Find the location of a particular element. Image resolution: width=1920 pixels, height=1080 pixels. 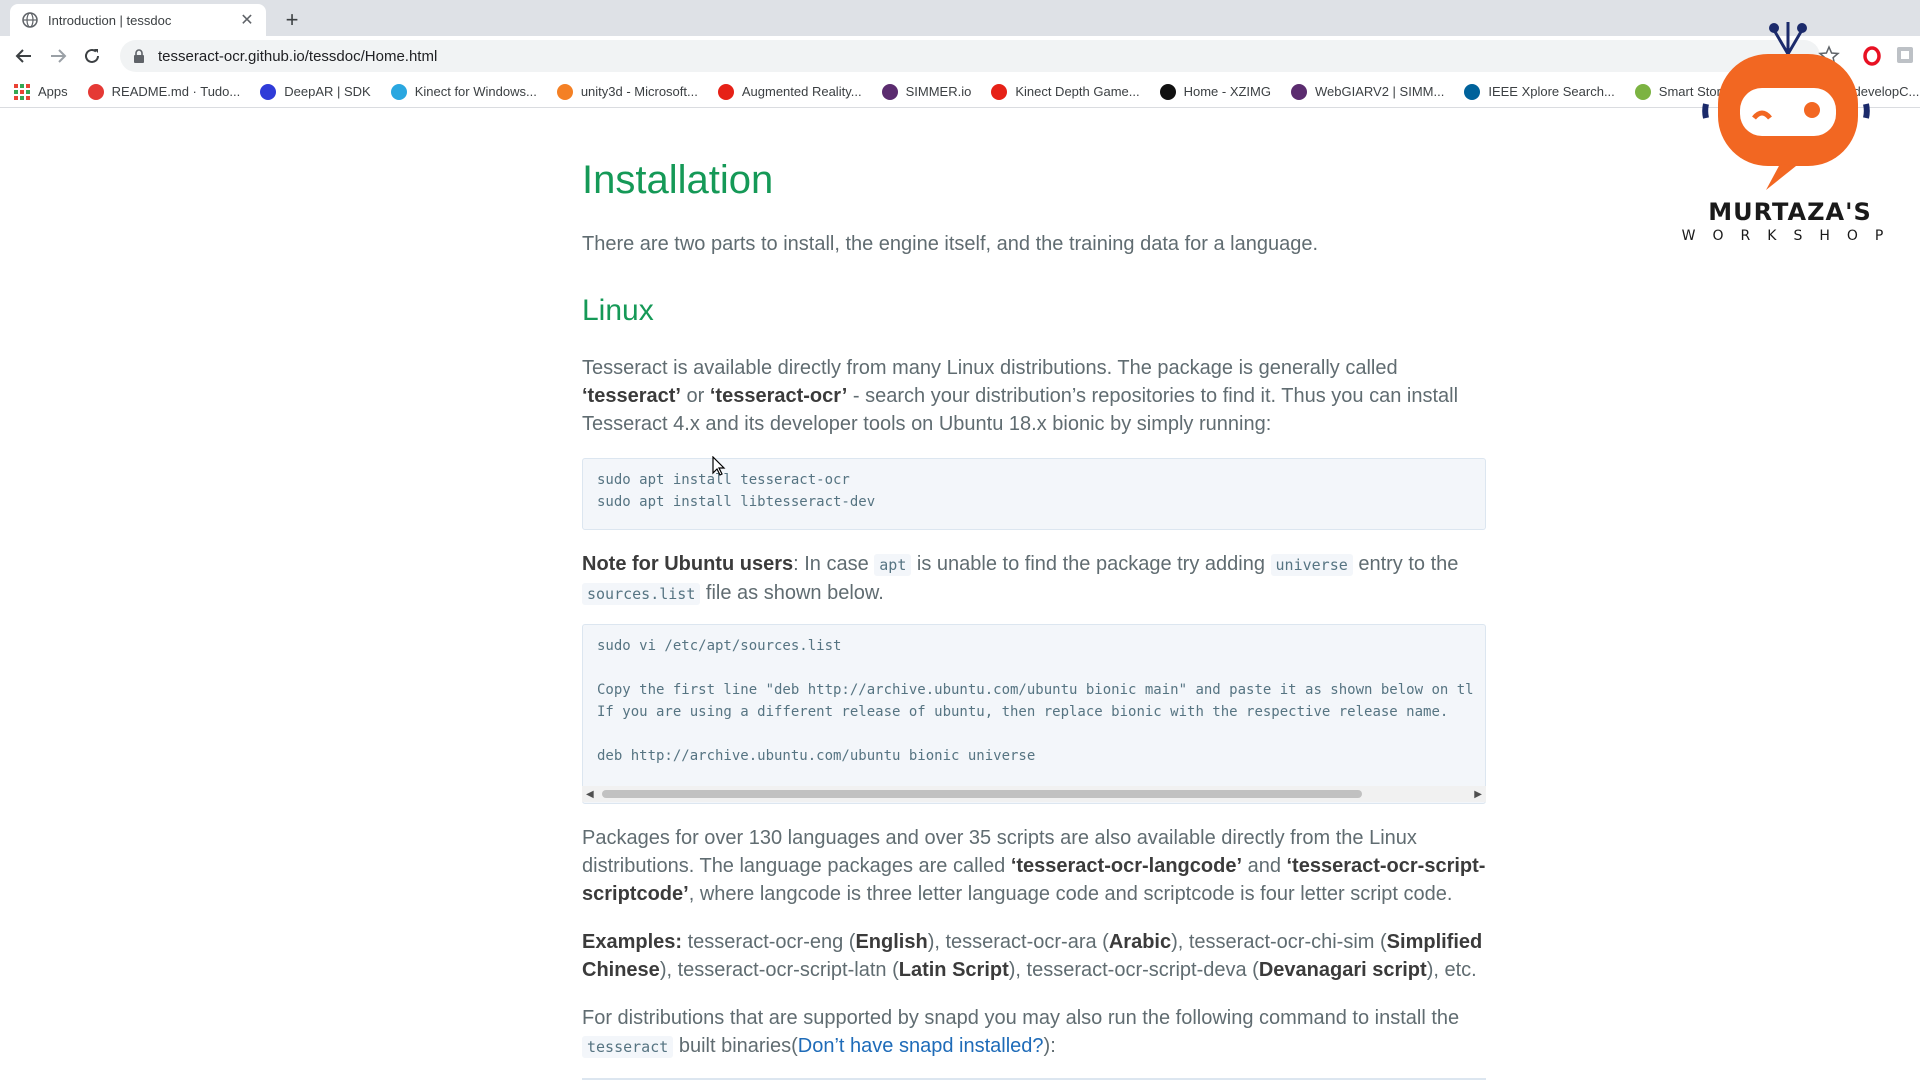

logo-sub-text: WORKSHOP is located at coordinates (1791, 236).